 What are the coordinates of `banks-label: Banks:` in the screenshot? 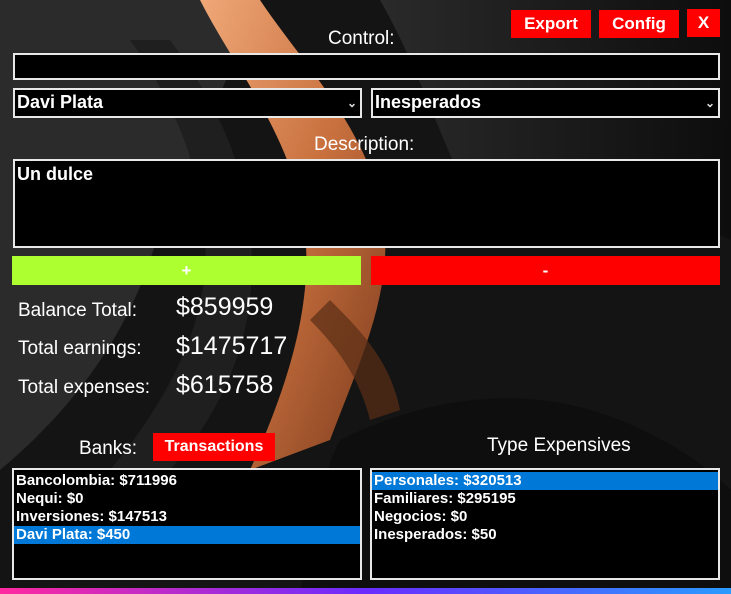 It's located at (108, 448).